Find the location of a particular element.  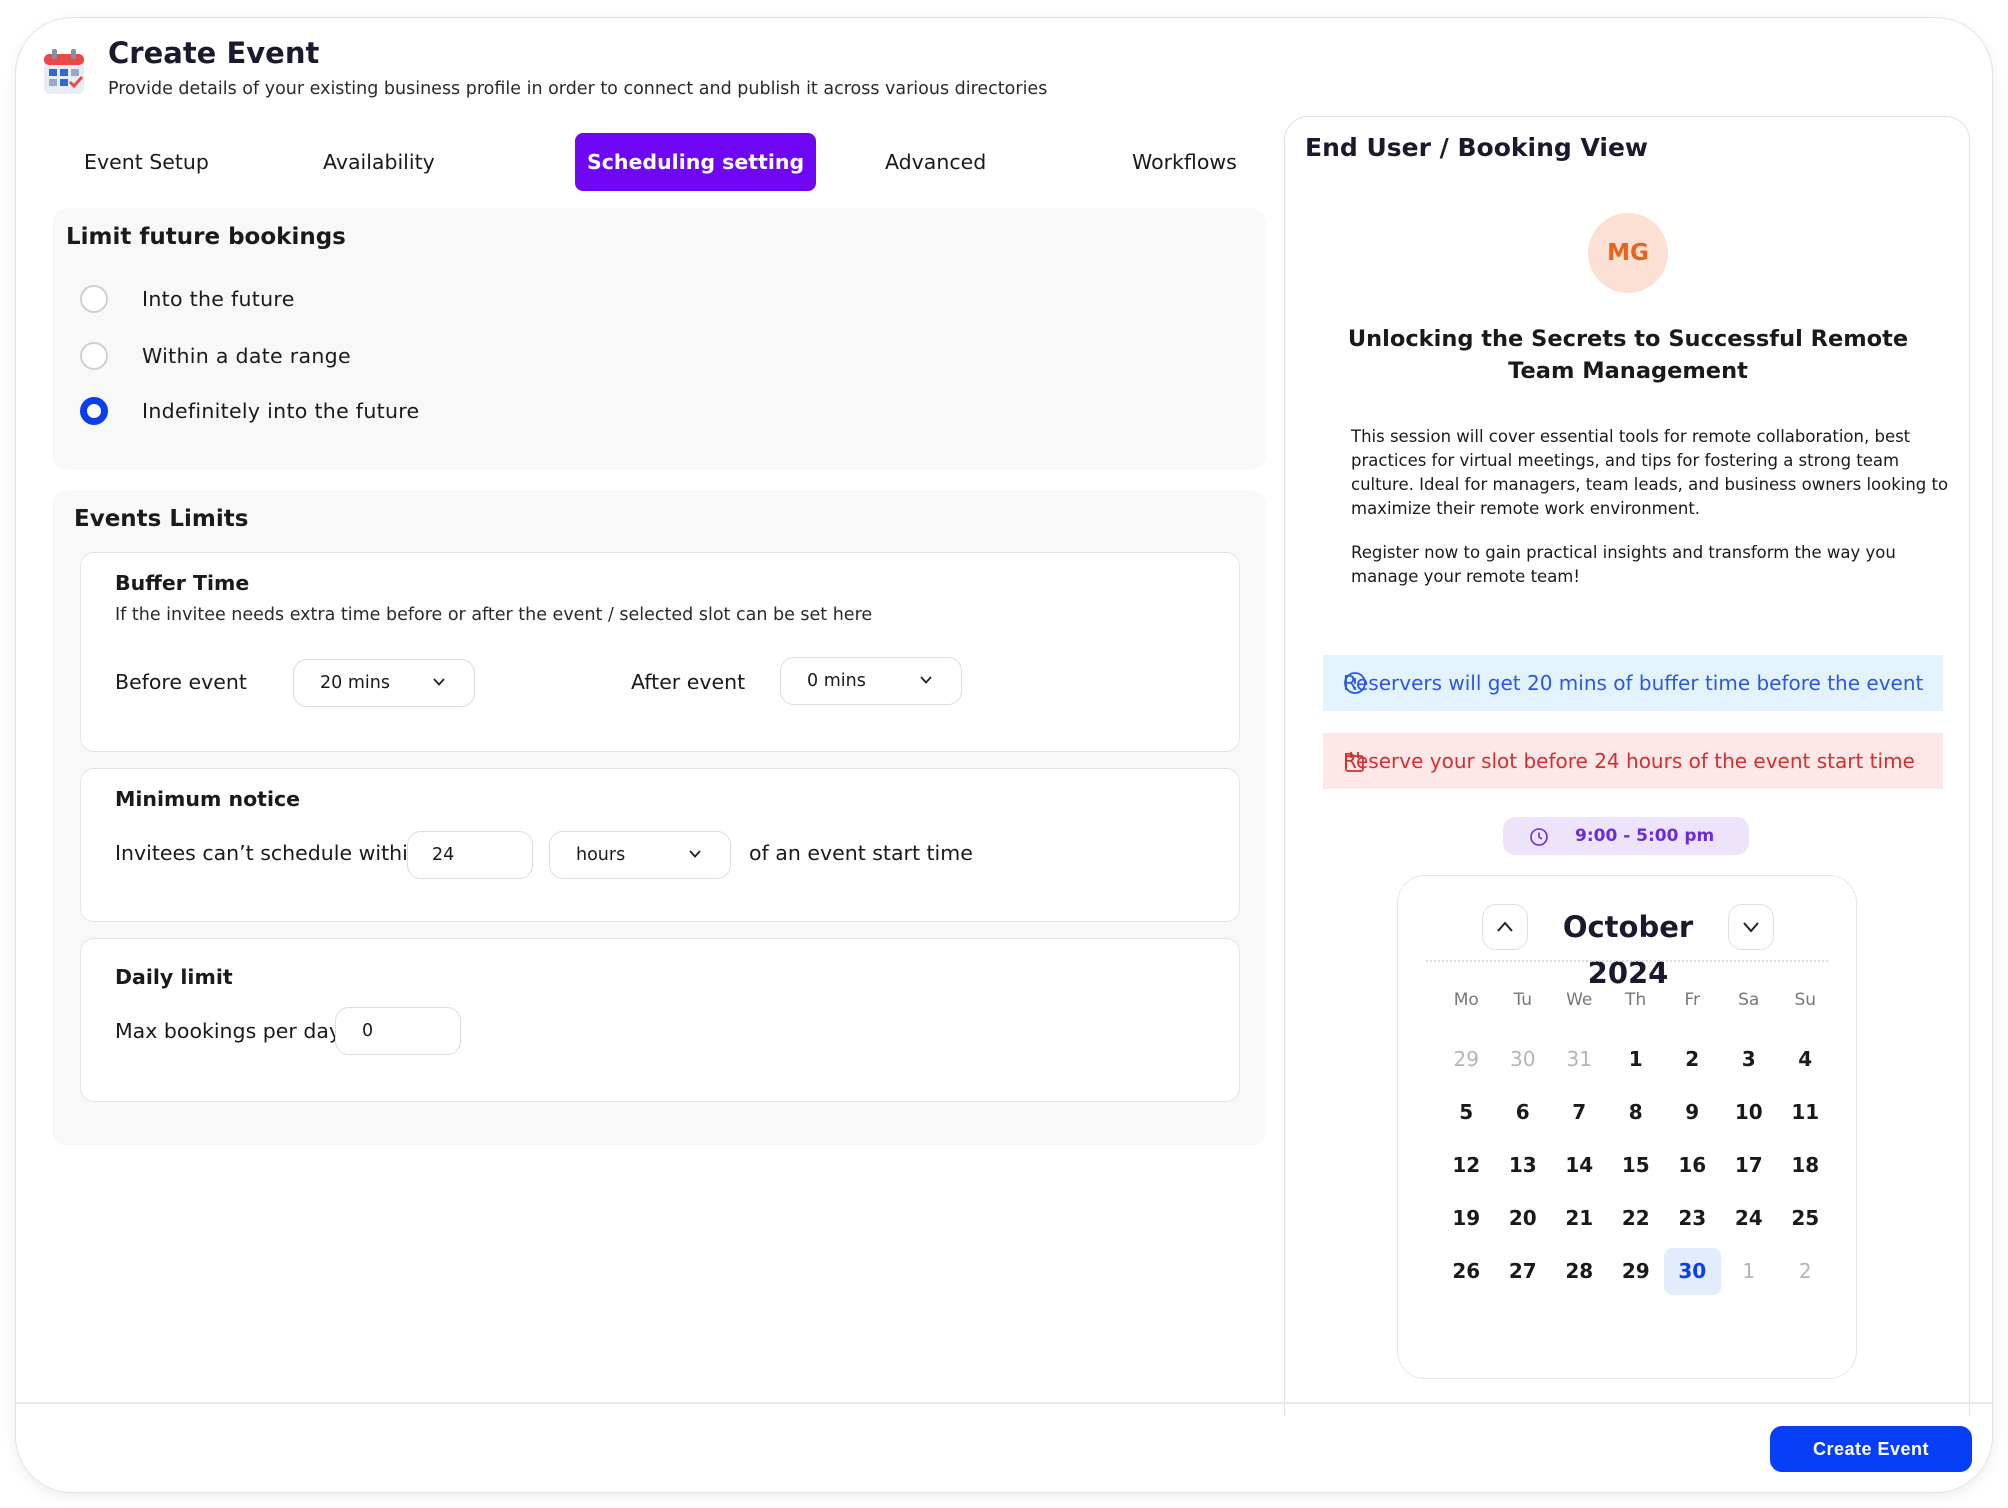

tab-availability: Availability is located at coordinates (379, 162).